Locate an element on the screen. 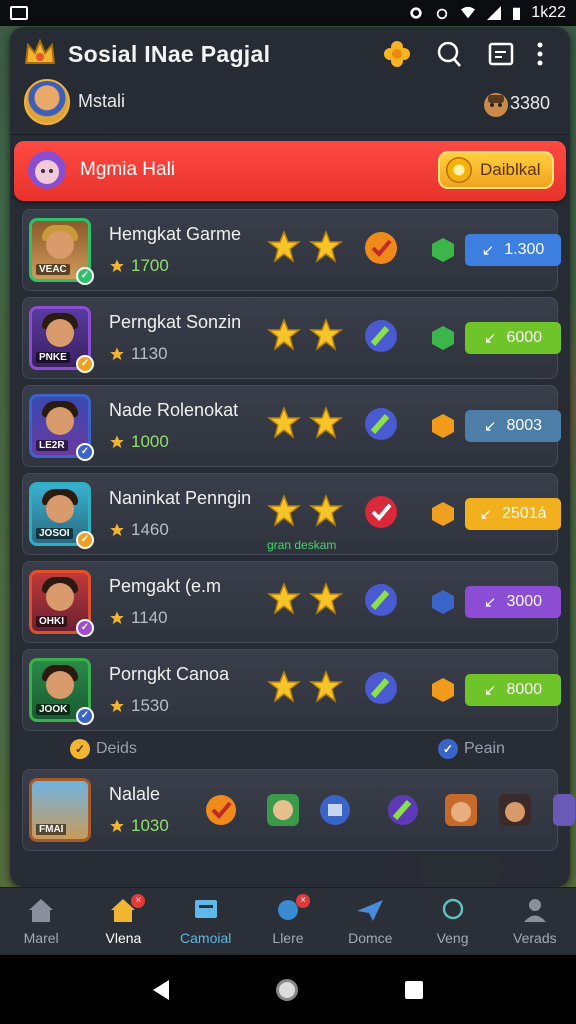 This screenshot has height=1024, width=576. status-icons: 1k22 is located at coordinates (487, 13).